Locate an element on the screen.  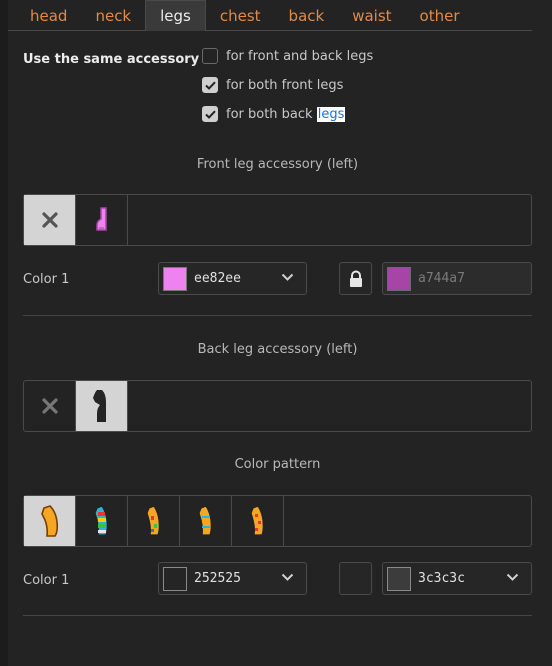
leg-accessory-sock-icon is located at coordinates (101, 219).